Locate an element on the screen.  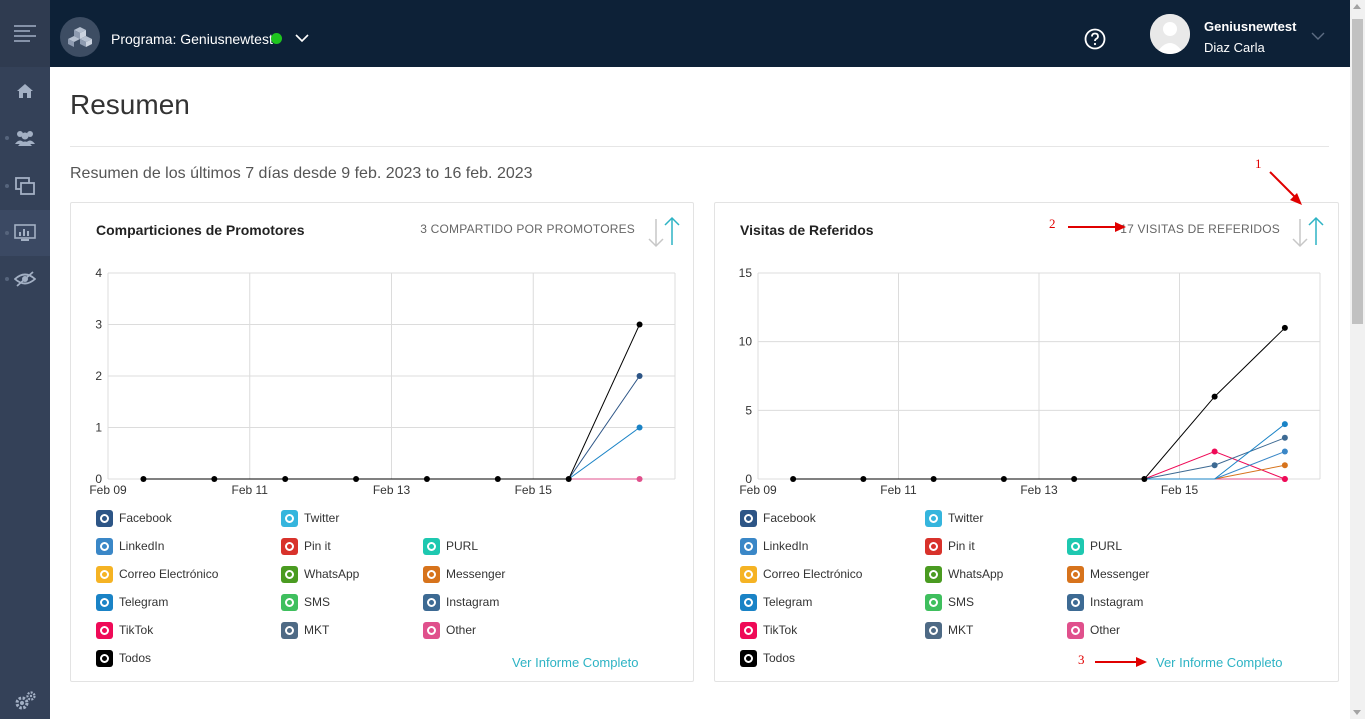
eye-off-icon is located at coordinates (25, 279).